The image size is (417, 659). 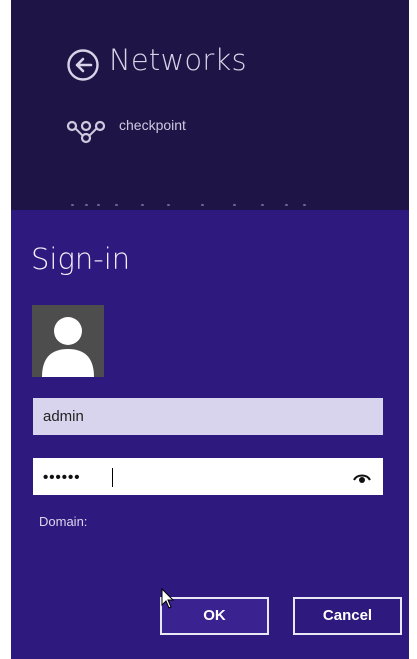 What do you see at coordinates (83, 65) in the screenshot?
I see `back-arrow-icon` at bounding box center [83, 65].